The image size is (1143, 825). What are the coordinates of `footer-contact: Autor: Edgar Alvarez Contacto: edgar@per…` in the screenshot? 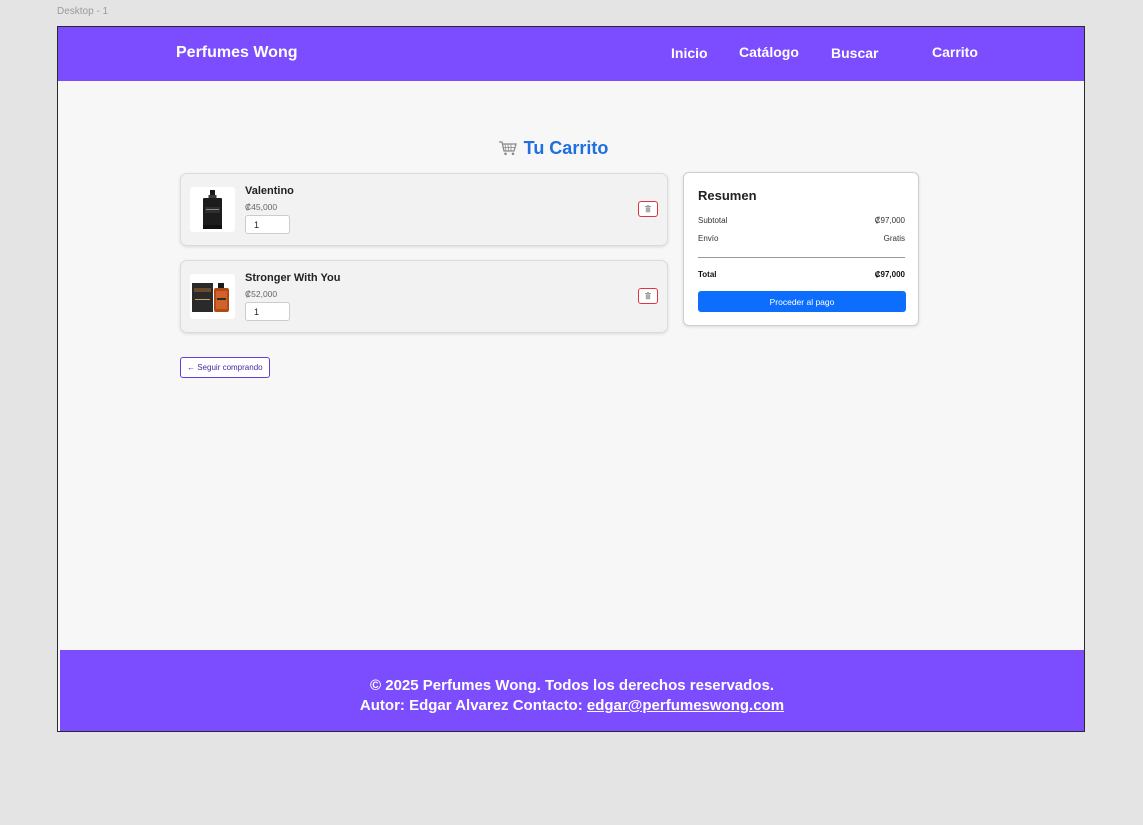 It's located at (572, 705).